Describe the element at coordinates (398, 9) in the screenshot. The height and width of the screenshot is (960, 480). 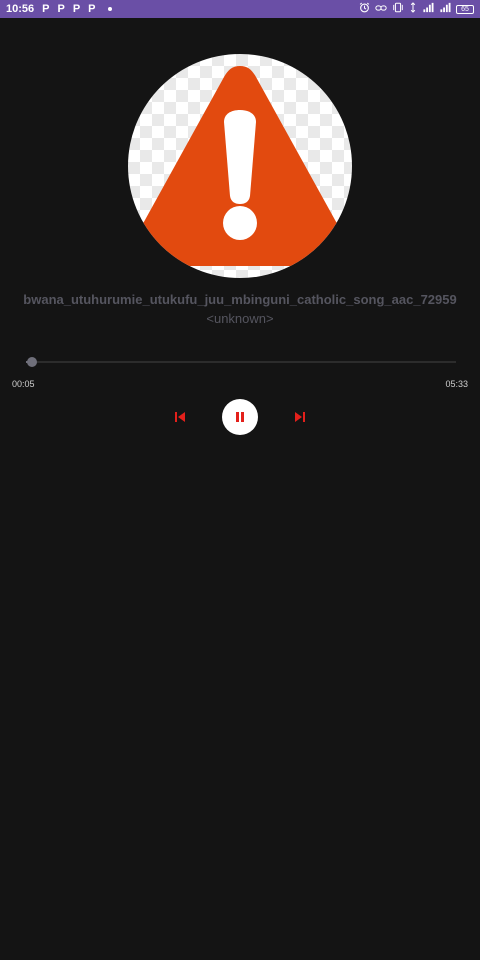
I see `vibrate-icon` at that location.